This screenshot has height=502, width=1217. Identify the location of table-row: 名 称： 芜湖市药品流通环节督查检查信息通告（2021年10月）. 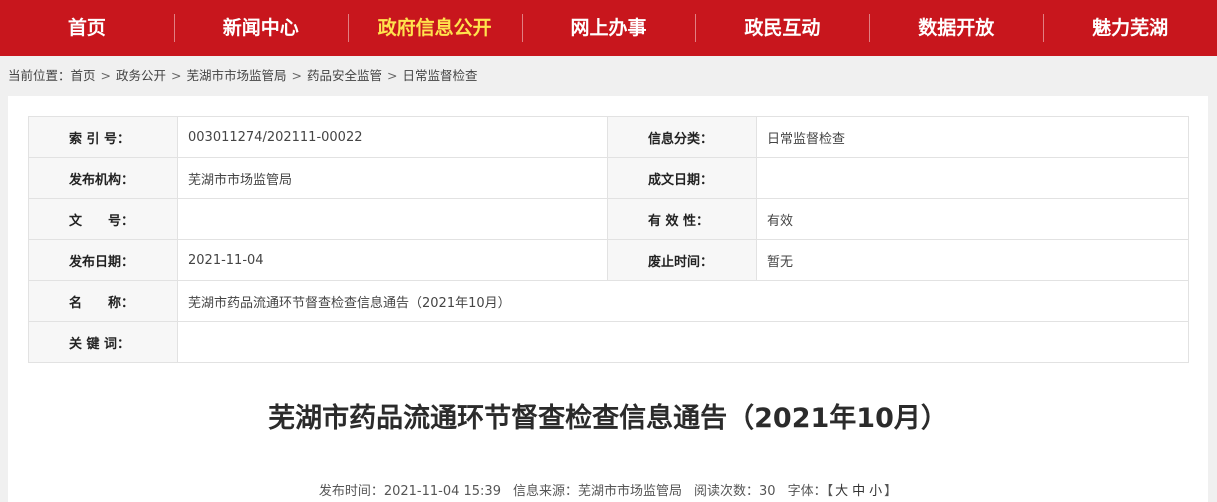
(608, 301).